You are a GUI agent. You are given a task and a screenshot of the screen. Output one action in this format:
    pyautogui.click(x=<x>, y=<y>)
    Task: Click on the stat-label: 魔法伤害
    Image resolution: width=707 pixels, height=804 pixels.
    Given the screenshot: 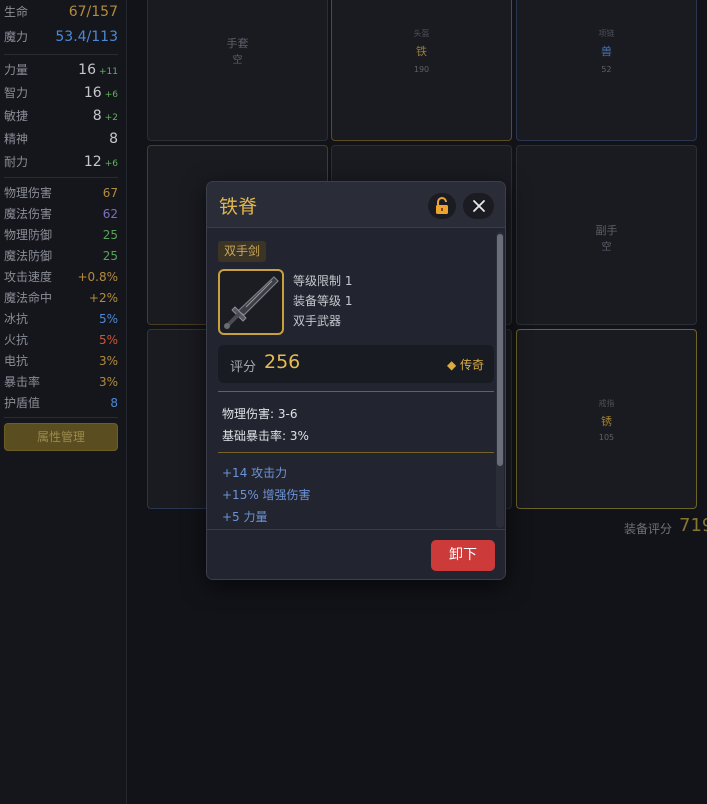 What is the action you would take?
    pyautogui.click(x=28, y=214)
    